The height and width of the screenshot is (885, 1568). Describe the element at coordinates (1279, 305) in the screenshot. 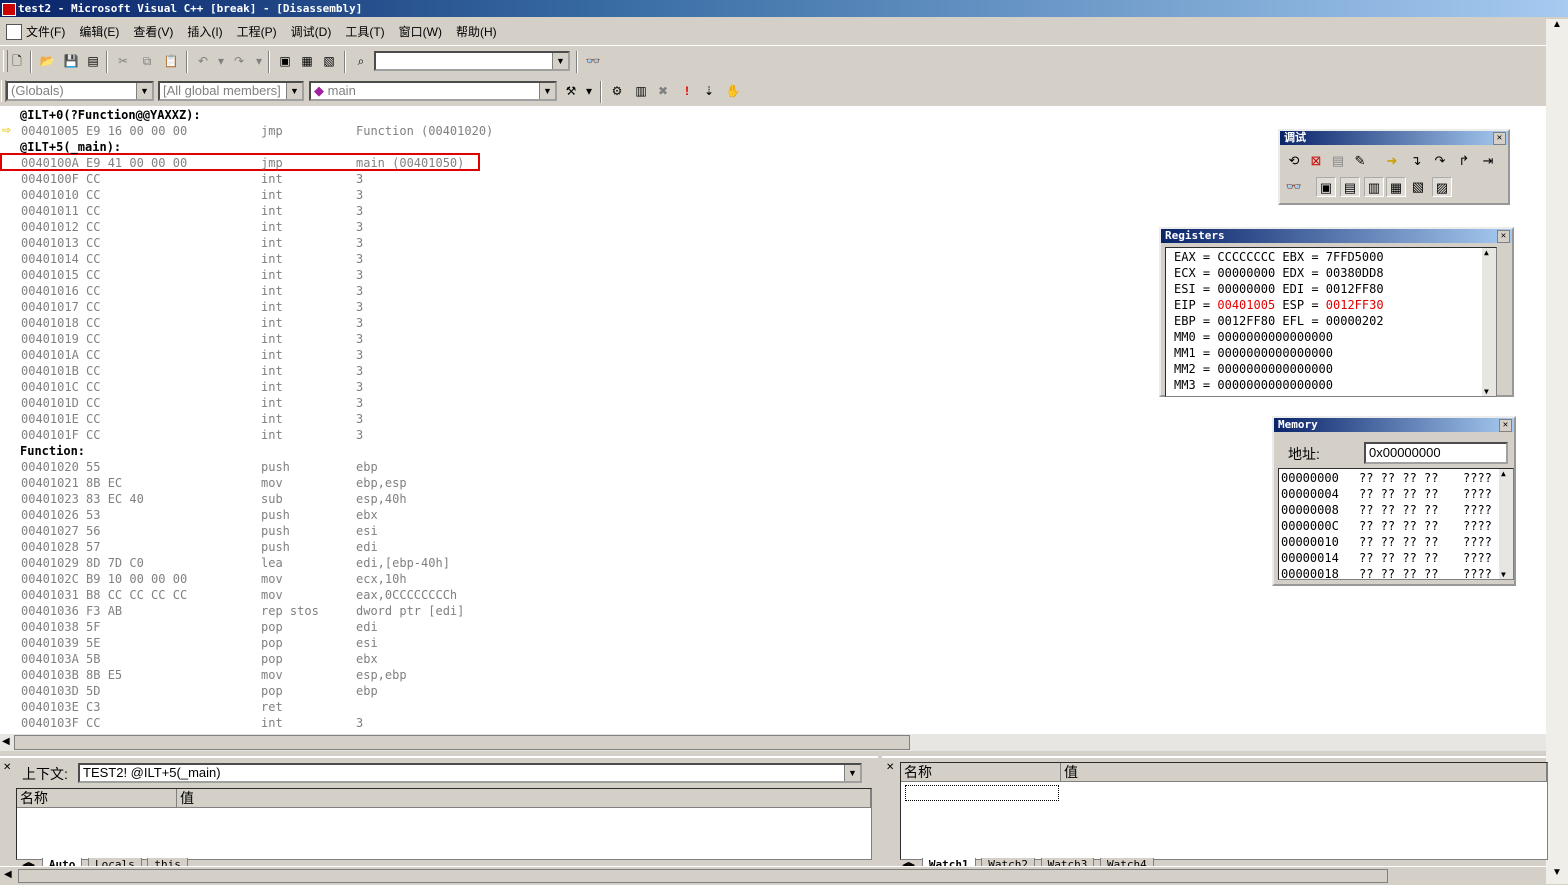

I see `register-row: EIP = 00401005 ESP = 0012FF30` at that location.